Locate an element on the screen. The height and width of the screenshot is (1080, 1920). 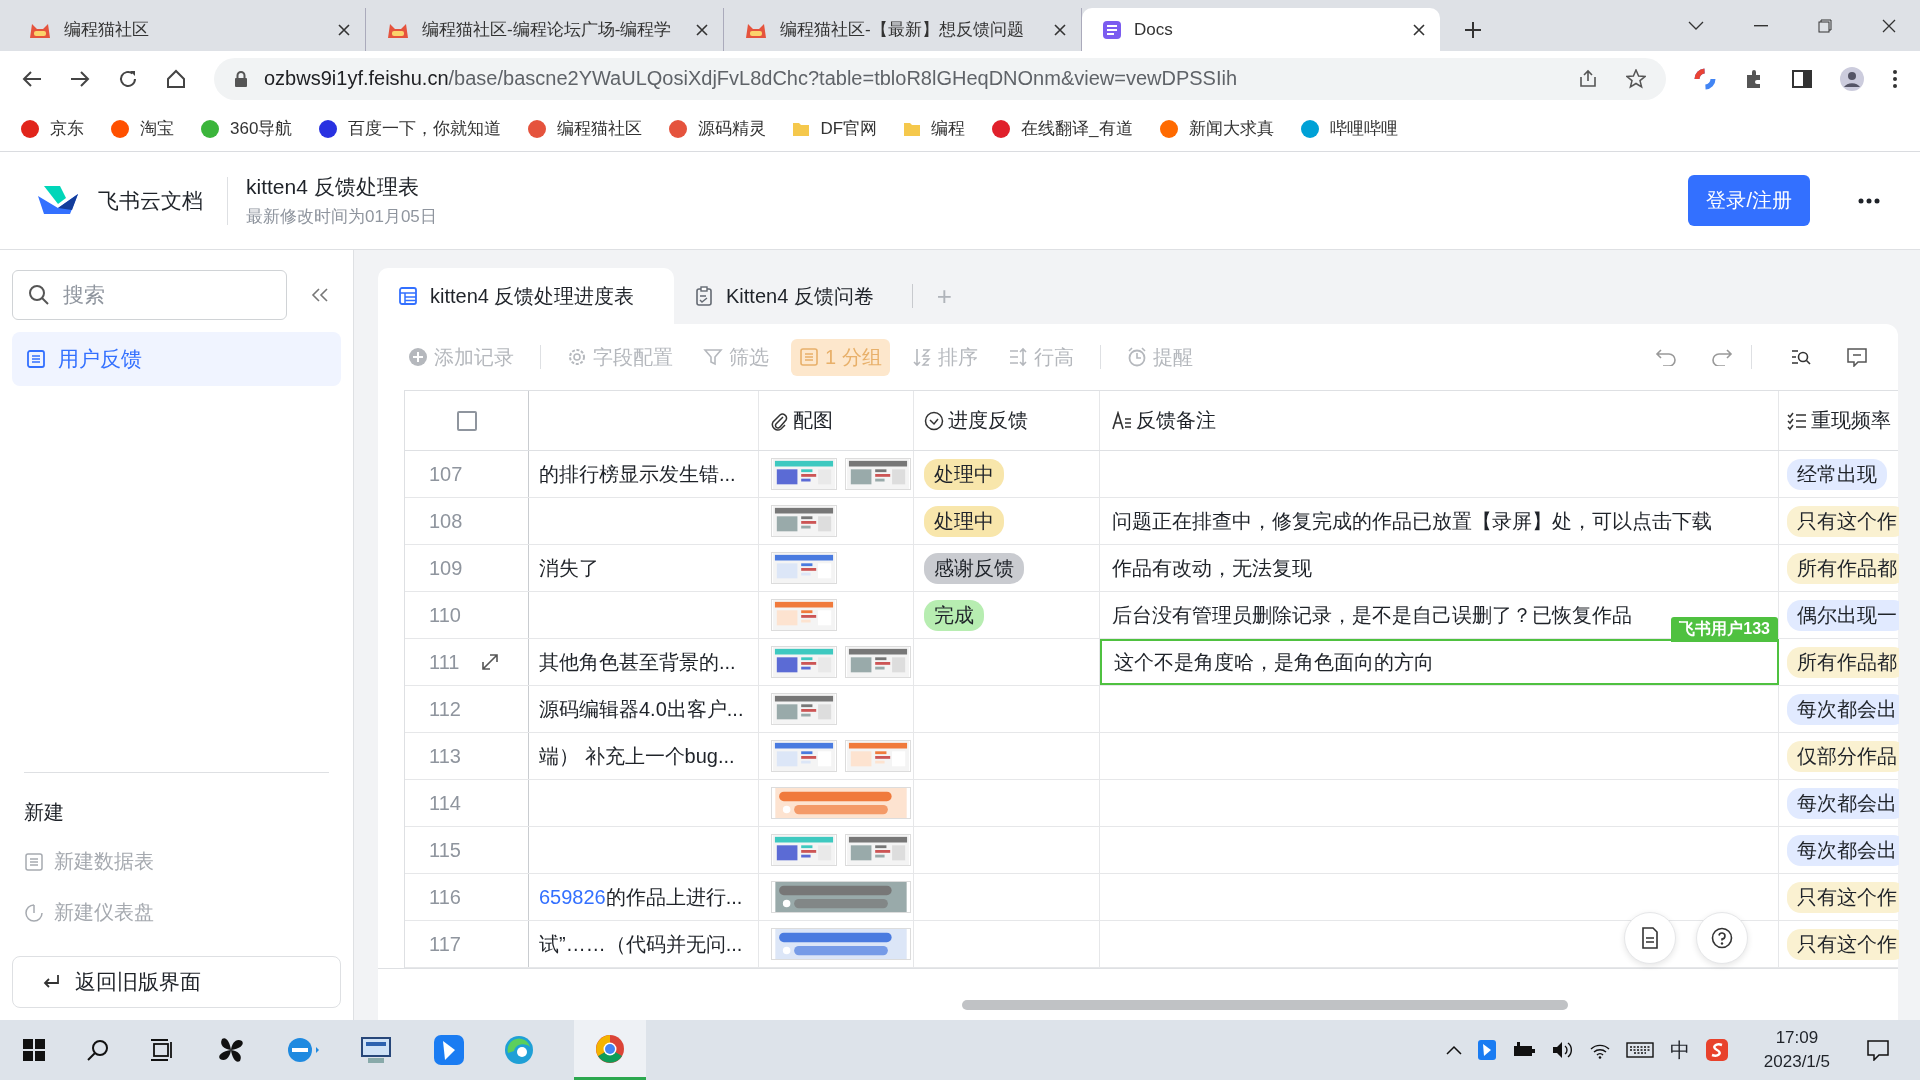
caret-up-icon is located at coordinates (1453, 1050).